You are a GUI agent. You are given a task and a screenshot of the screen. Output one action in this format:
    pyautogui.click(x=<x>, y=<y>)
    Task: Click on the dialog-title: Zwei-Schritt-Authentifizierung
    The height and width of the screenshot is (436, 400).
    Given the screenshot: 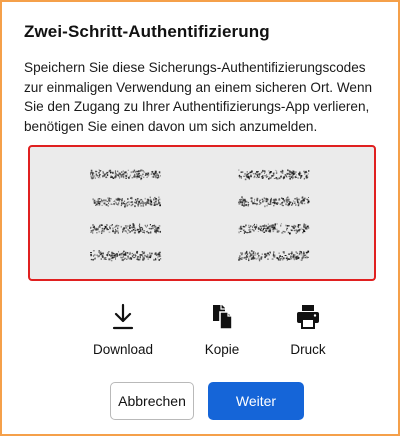 What is the action you would take?
    pyautogui.click(x=147, y=31)
    